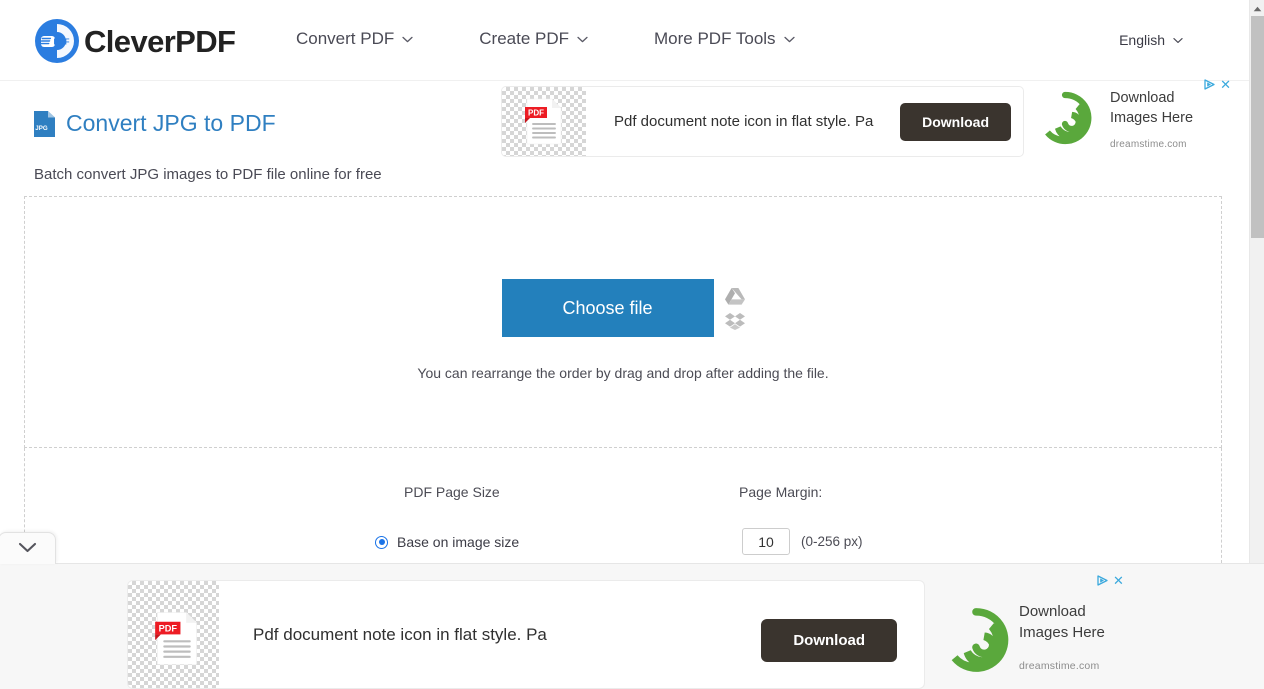 The height and width of the screenshot is (689, 1264). Describe the element at coordinates (524, 38) in the screenshot. I see `nav-item-label: Create PDF` at that location.